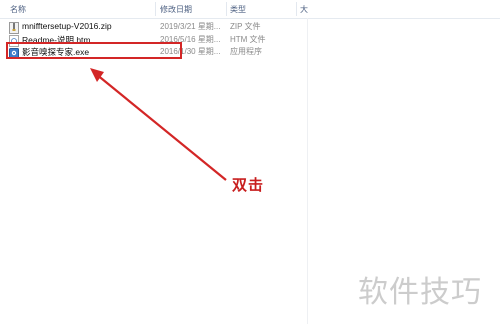 This screenshot has width=500, height=324. I want to click on double-click-callout: 双击, so click(248, 185).